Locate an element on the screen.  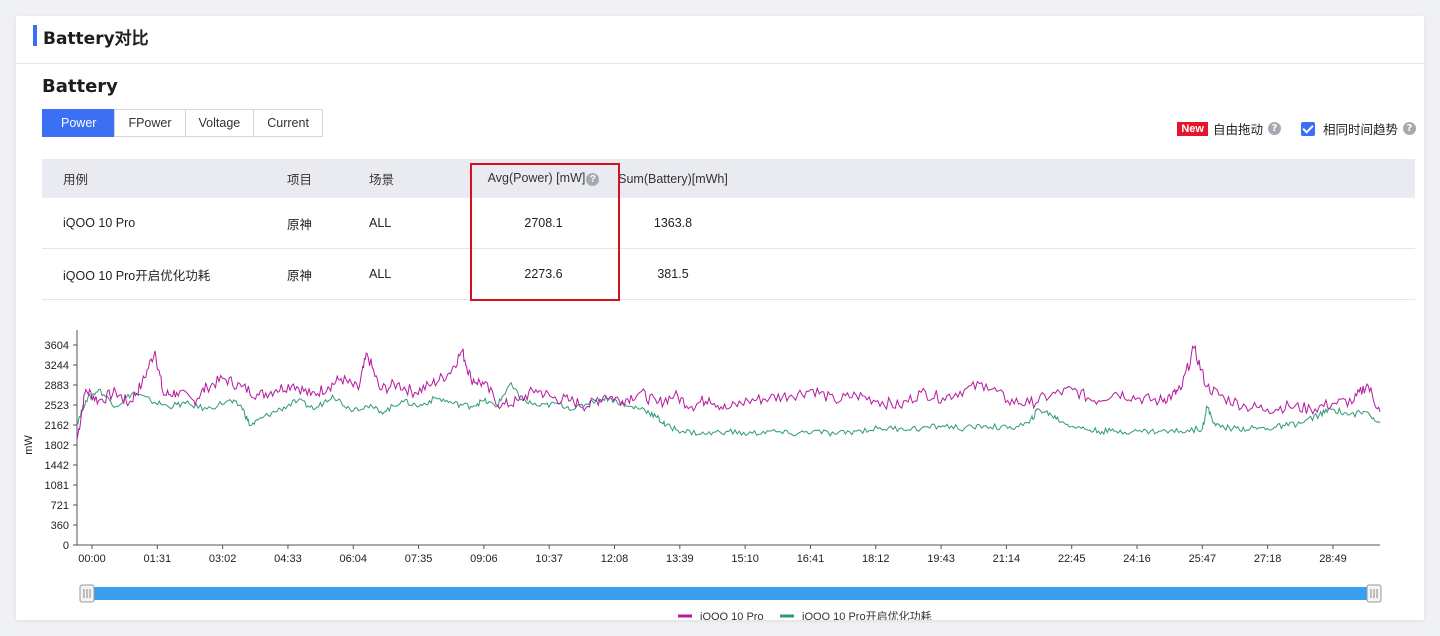
legend: iQOO 10 Pro iQOO 10 Pro开启优化功耗 is located at coordinates (805, 614).